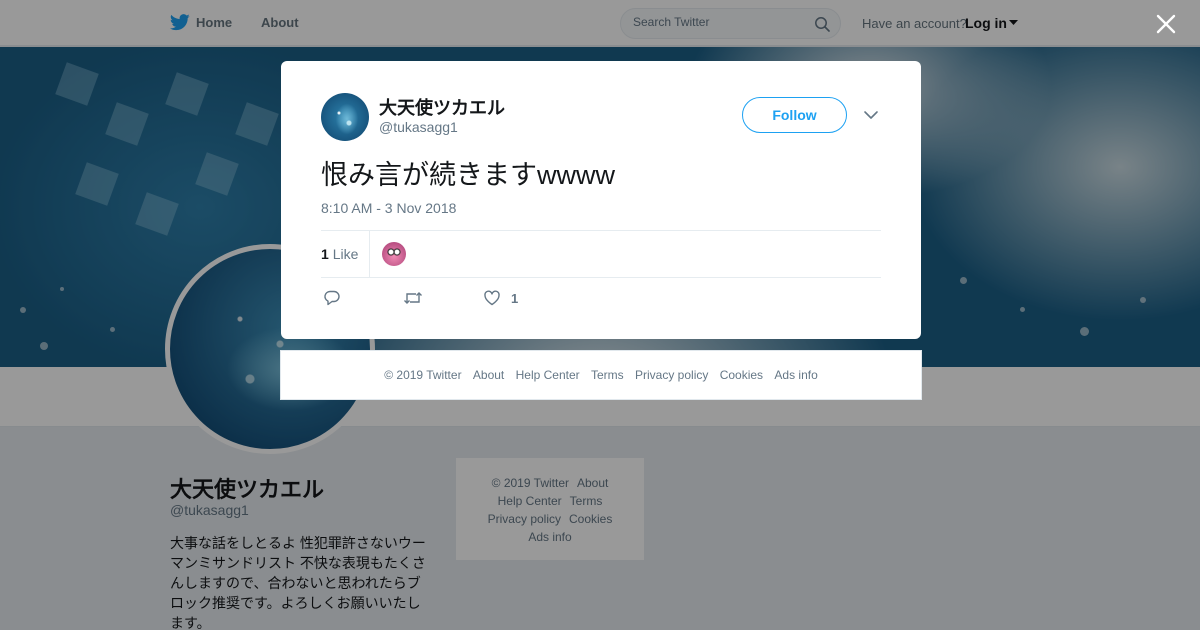  Describe the element at coordinates (871, 115) in the screenshot. I see `chevron-down-icon` at that location.